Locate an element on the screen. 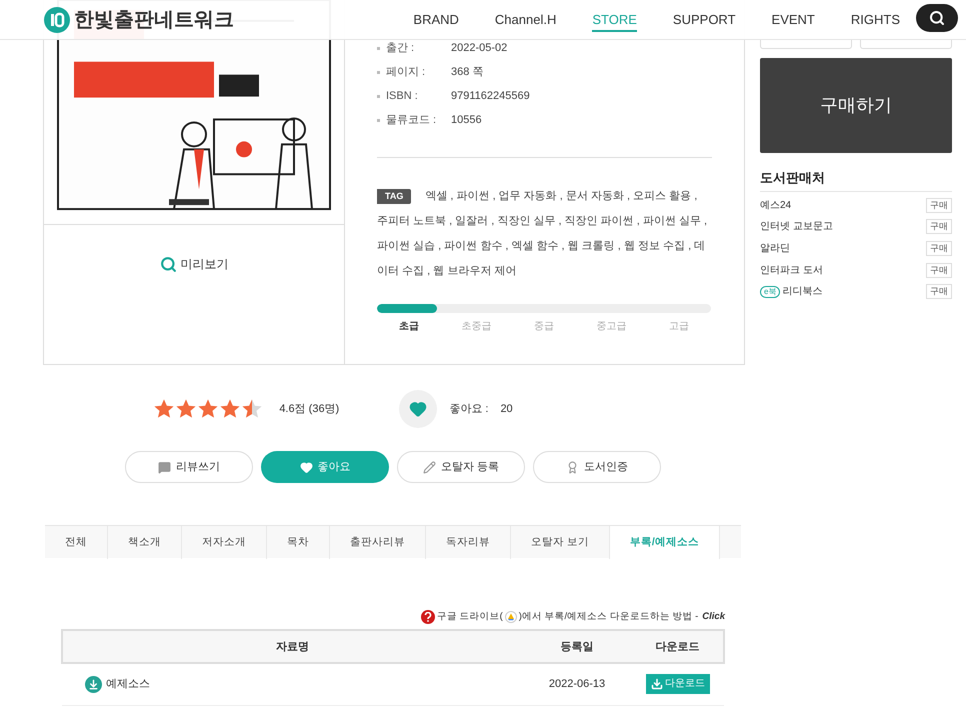  help-text: 구글 드라이브( is located at coordinates (469, 617).